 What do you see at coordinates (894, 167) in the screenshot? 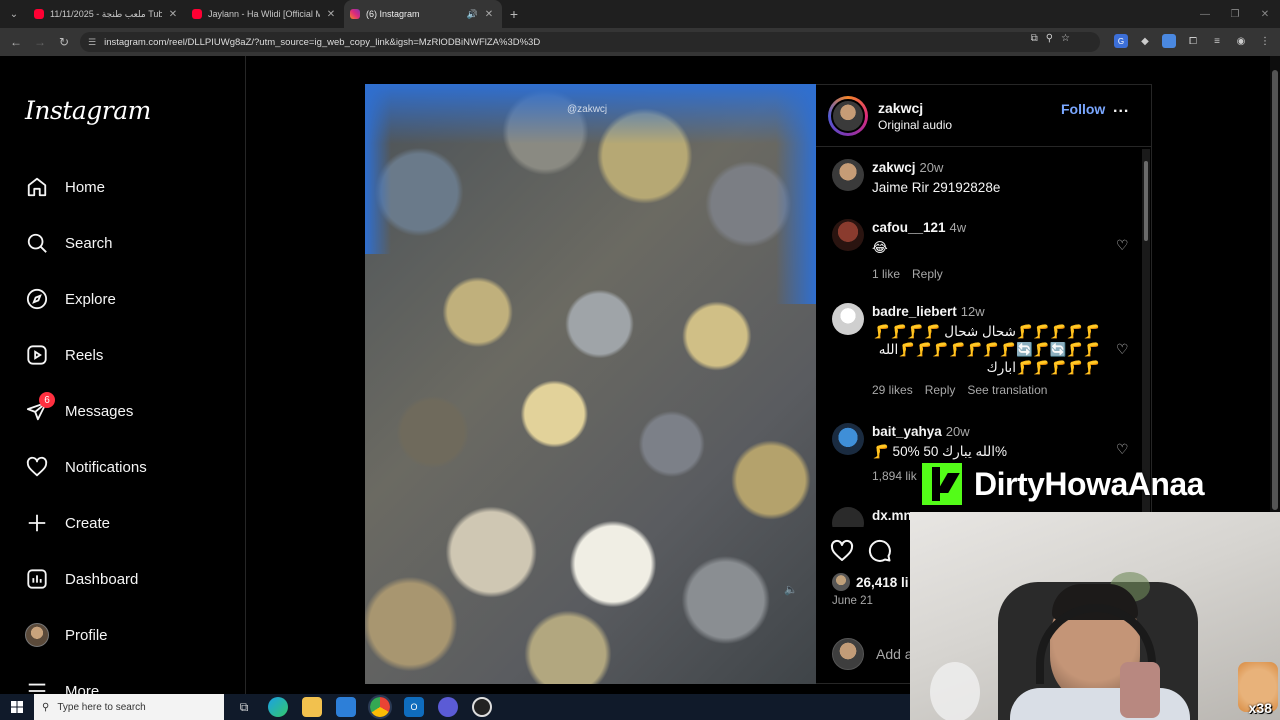
I see `comment-username: zakwcj` at bounding box center [894, 167].